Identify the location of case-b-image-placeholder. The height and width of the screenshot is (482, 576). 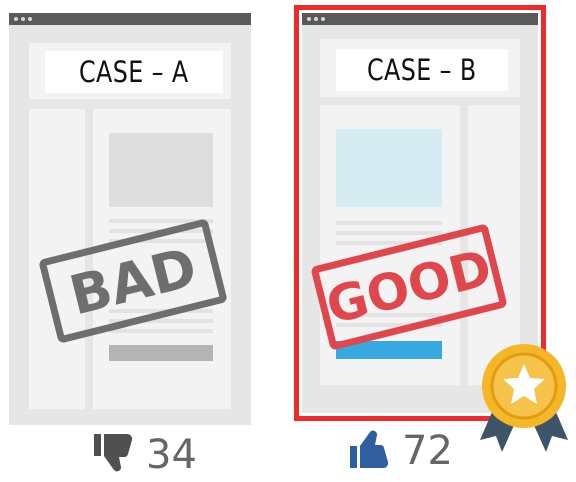
(389, 168).